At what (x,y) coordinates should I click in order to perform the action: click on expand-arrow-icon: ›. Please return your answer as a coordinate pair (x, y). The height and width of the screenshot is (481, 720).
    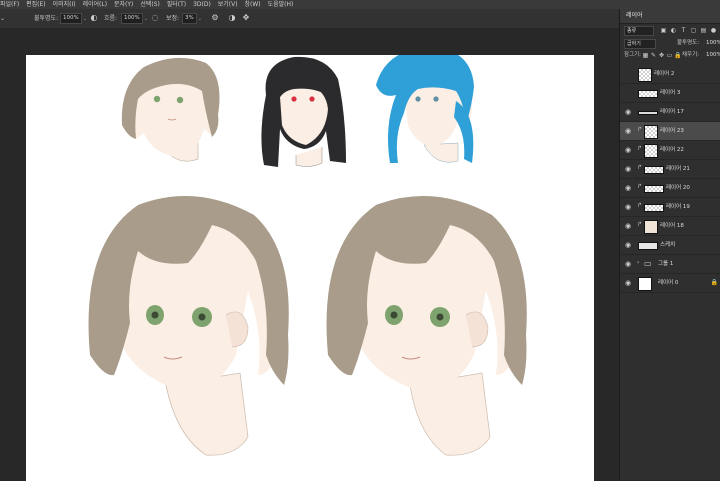
    Looking at the image, I should click on (638, 262).